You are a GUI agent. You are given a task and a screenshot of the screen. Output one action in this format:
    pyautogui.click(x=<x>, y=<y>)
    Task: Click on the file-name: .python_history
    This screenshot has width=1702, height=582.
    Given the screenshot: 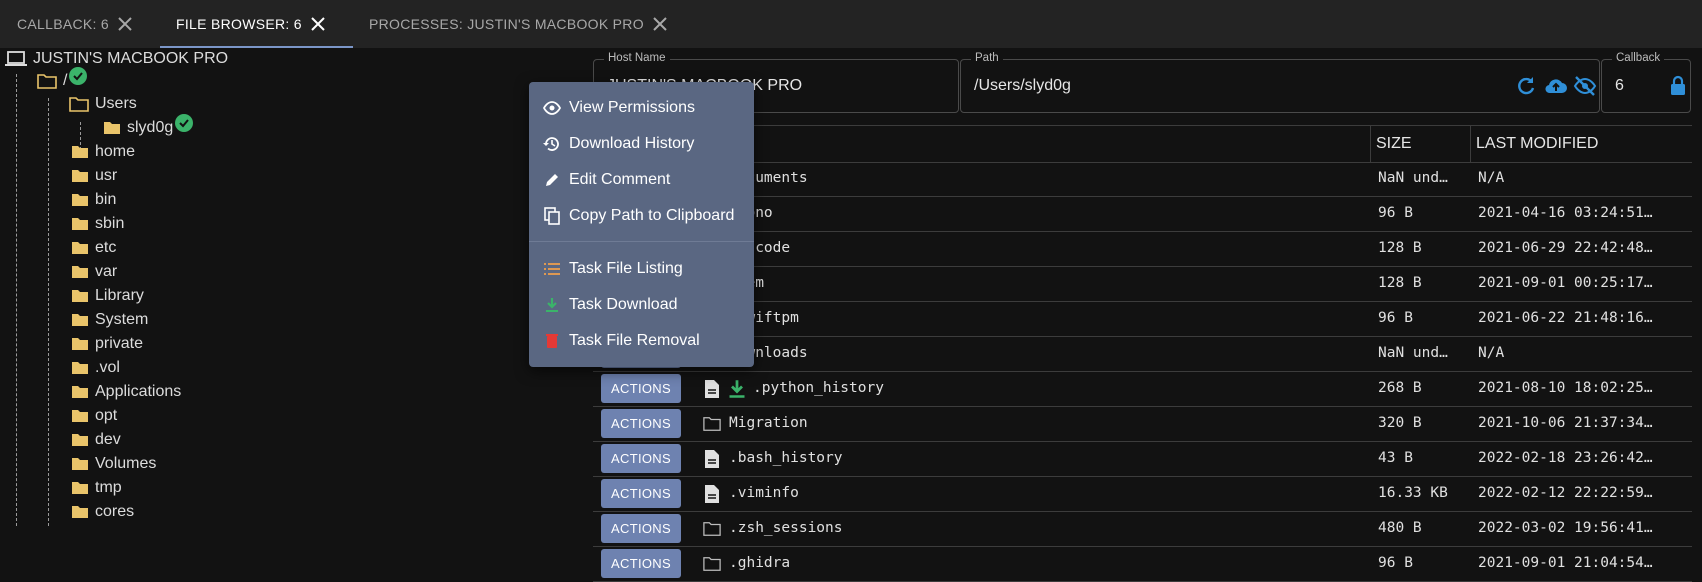 What is the action you would take?
    pyautogui.click(x=1053, y=388)
    